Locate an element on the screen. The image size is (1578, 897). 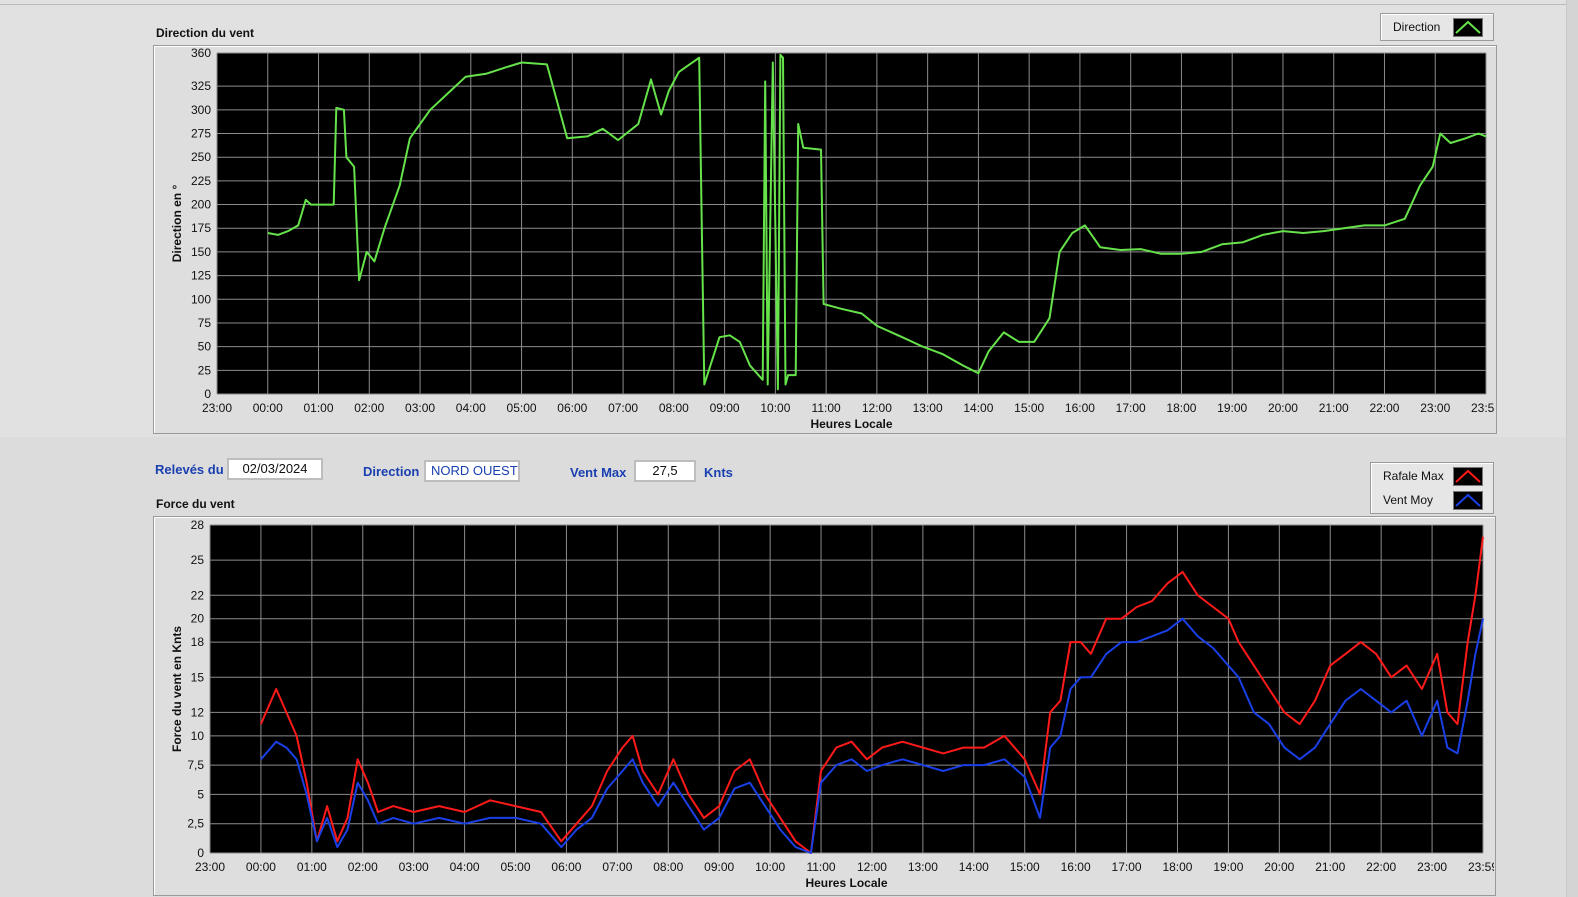
force-y-tick-label: 28 is located at coordinates (198, 525).